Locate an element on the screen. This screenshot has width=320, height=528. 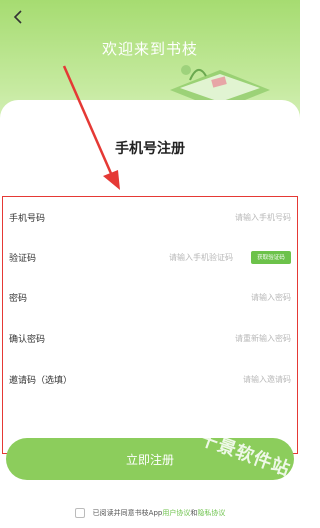
password-label: 密码 is located at coordinates (18, 298).